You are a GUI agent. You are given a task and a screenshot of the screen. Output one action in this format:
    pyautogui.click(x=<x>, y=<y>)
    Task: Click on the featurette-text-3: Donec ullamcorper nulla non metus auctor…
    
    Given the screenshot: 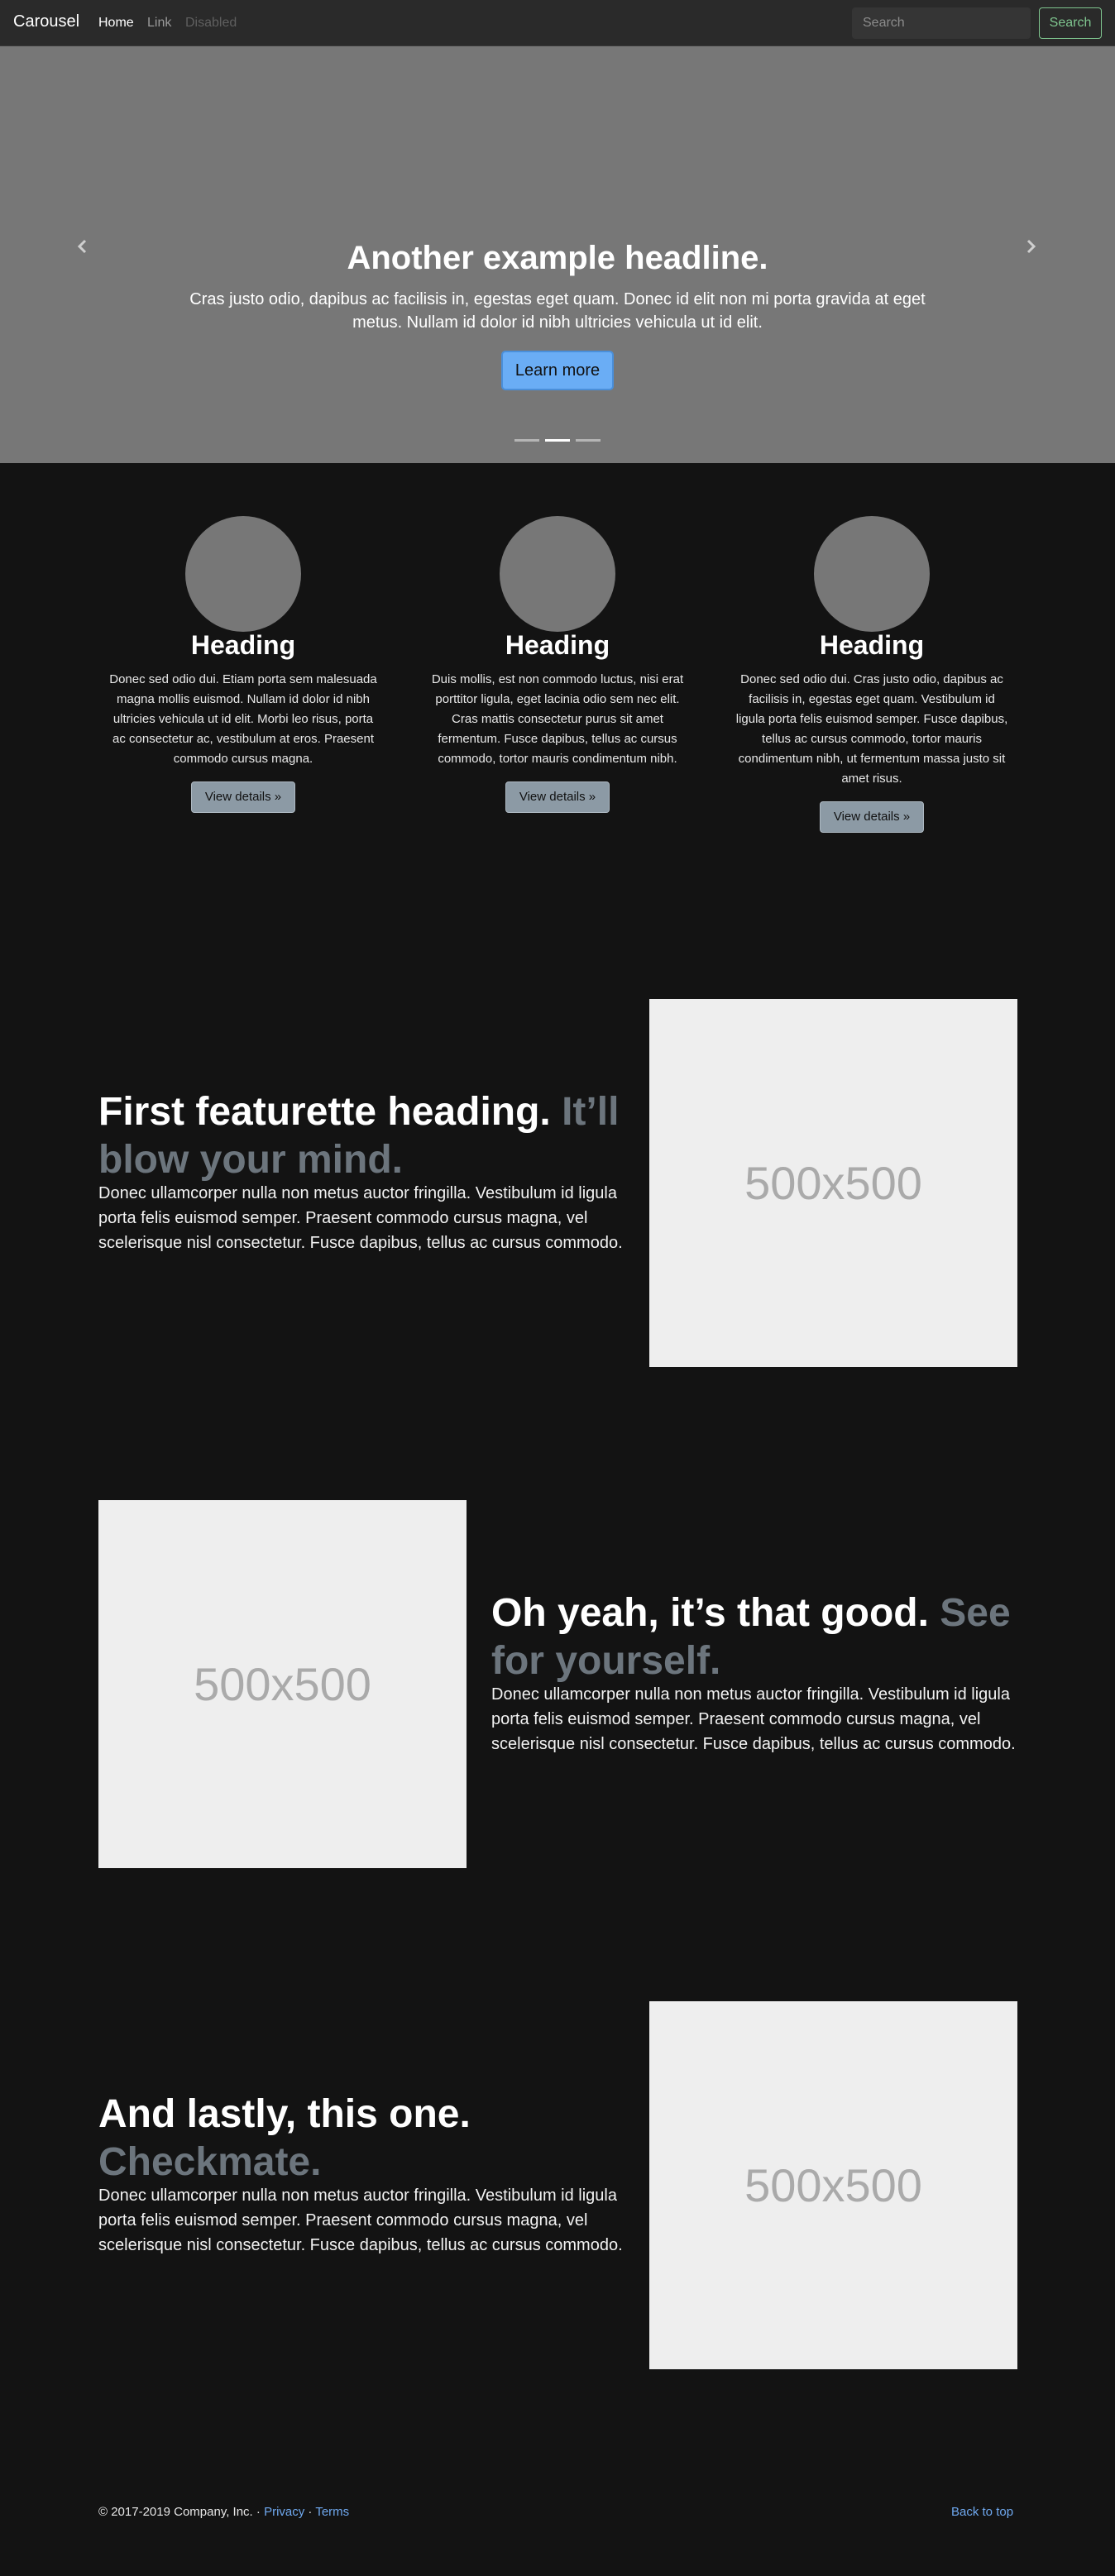 What is the action you would take?
    pyautogui.click(x=360, y=2220)
    